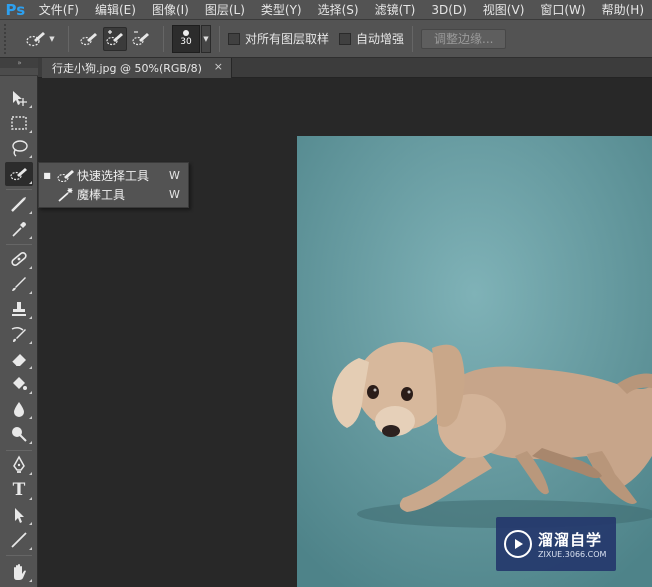 The width and height of the screenshot is (652, 587). I want to click on sample-all-layers-option: 对所有图层取样, so click(278, 38).